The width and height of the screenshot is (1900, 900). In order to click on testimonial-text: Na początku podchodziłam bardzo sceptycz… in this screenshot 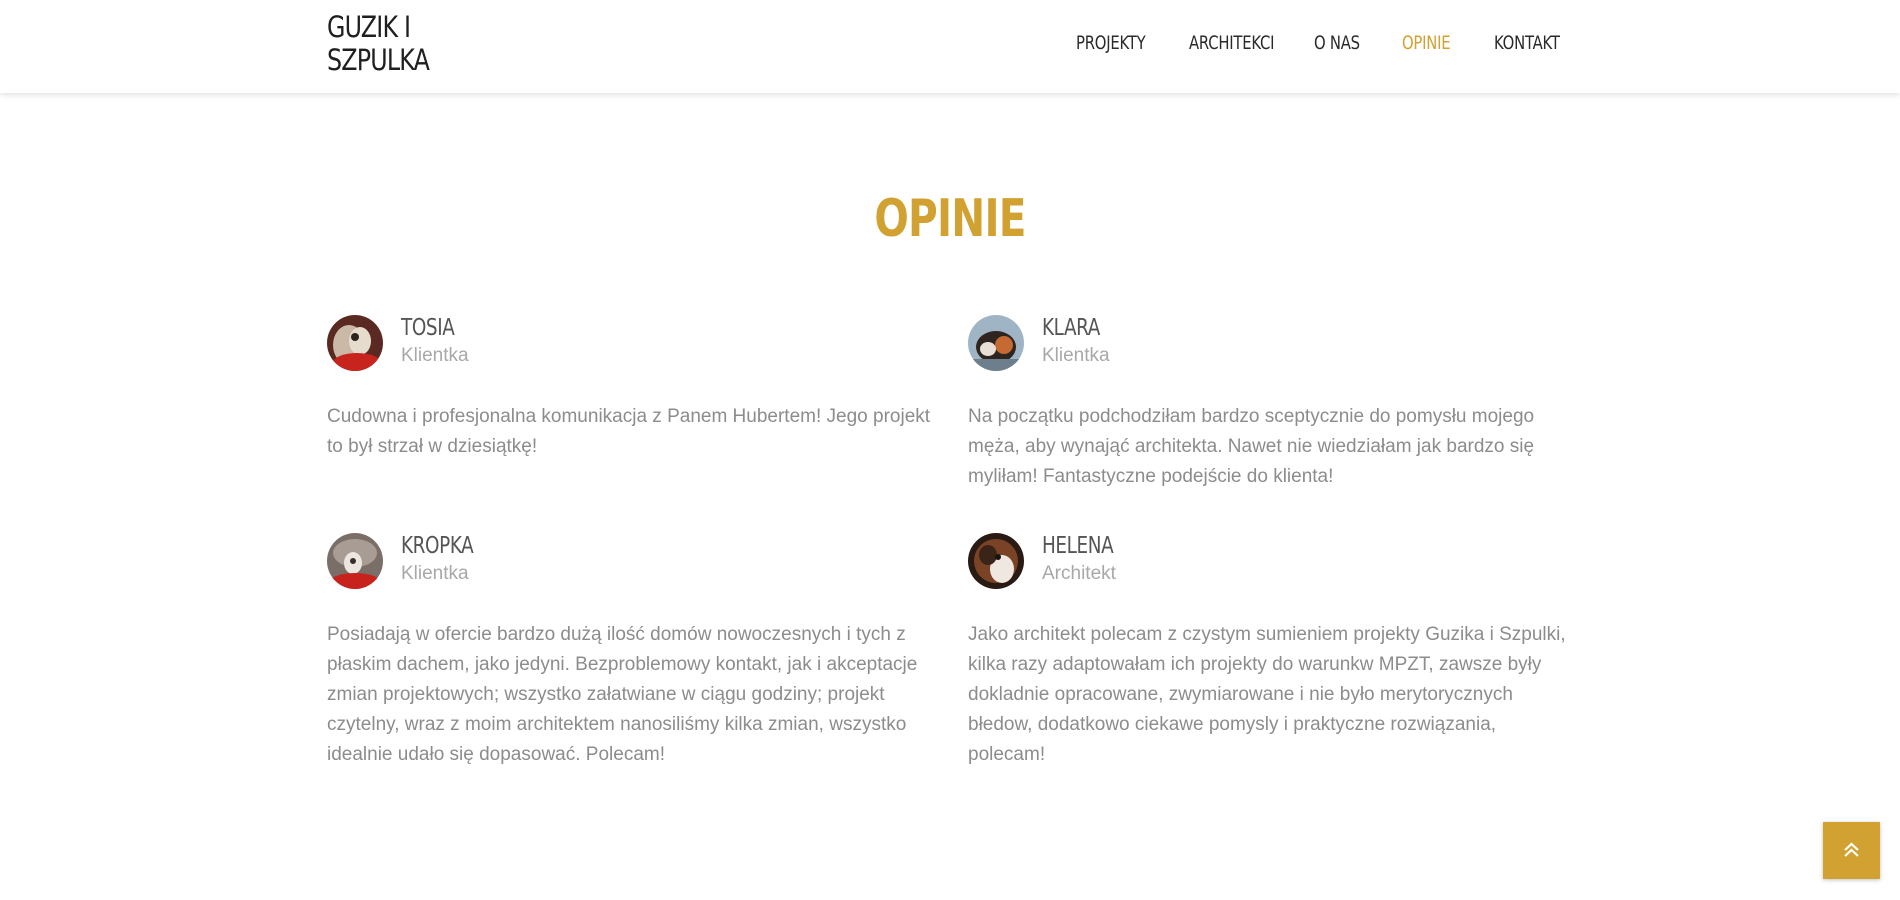, I will do `click(1251, 446)`.